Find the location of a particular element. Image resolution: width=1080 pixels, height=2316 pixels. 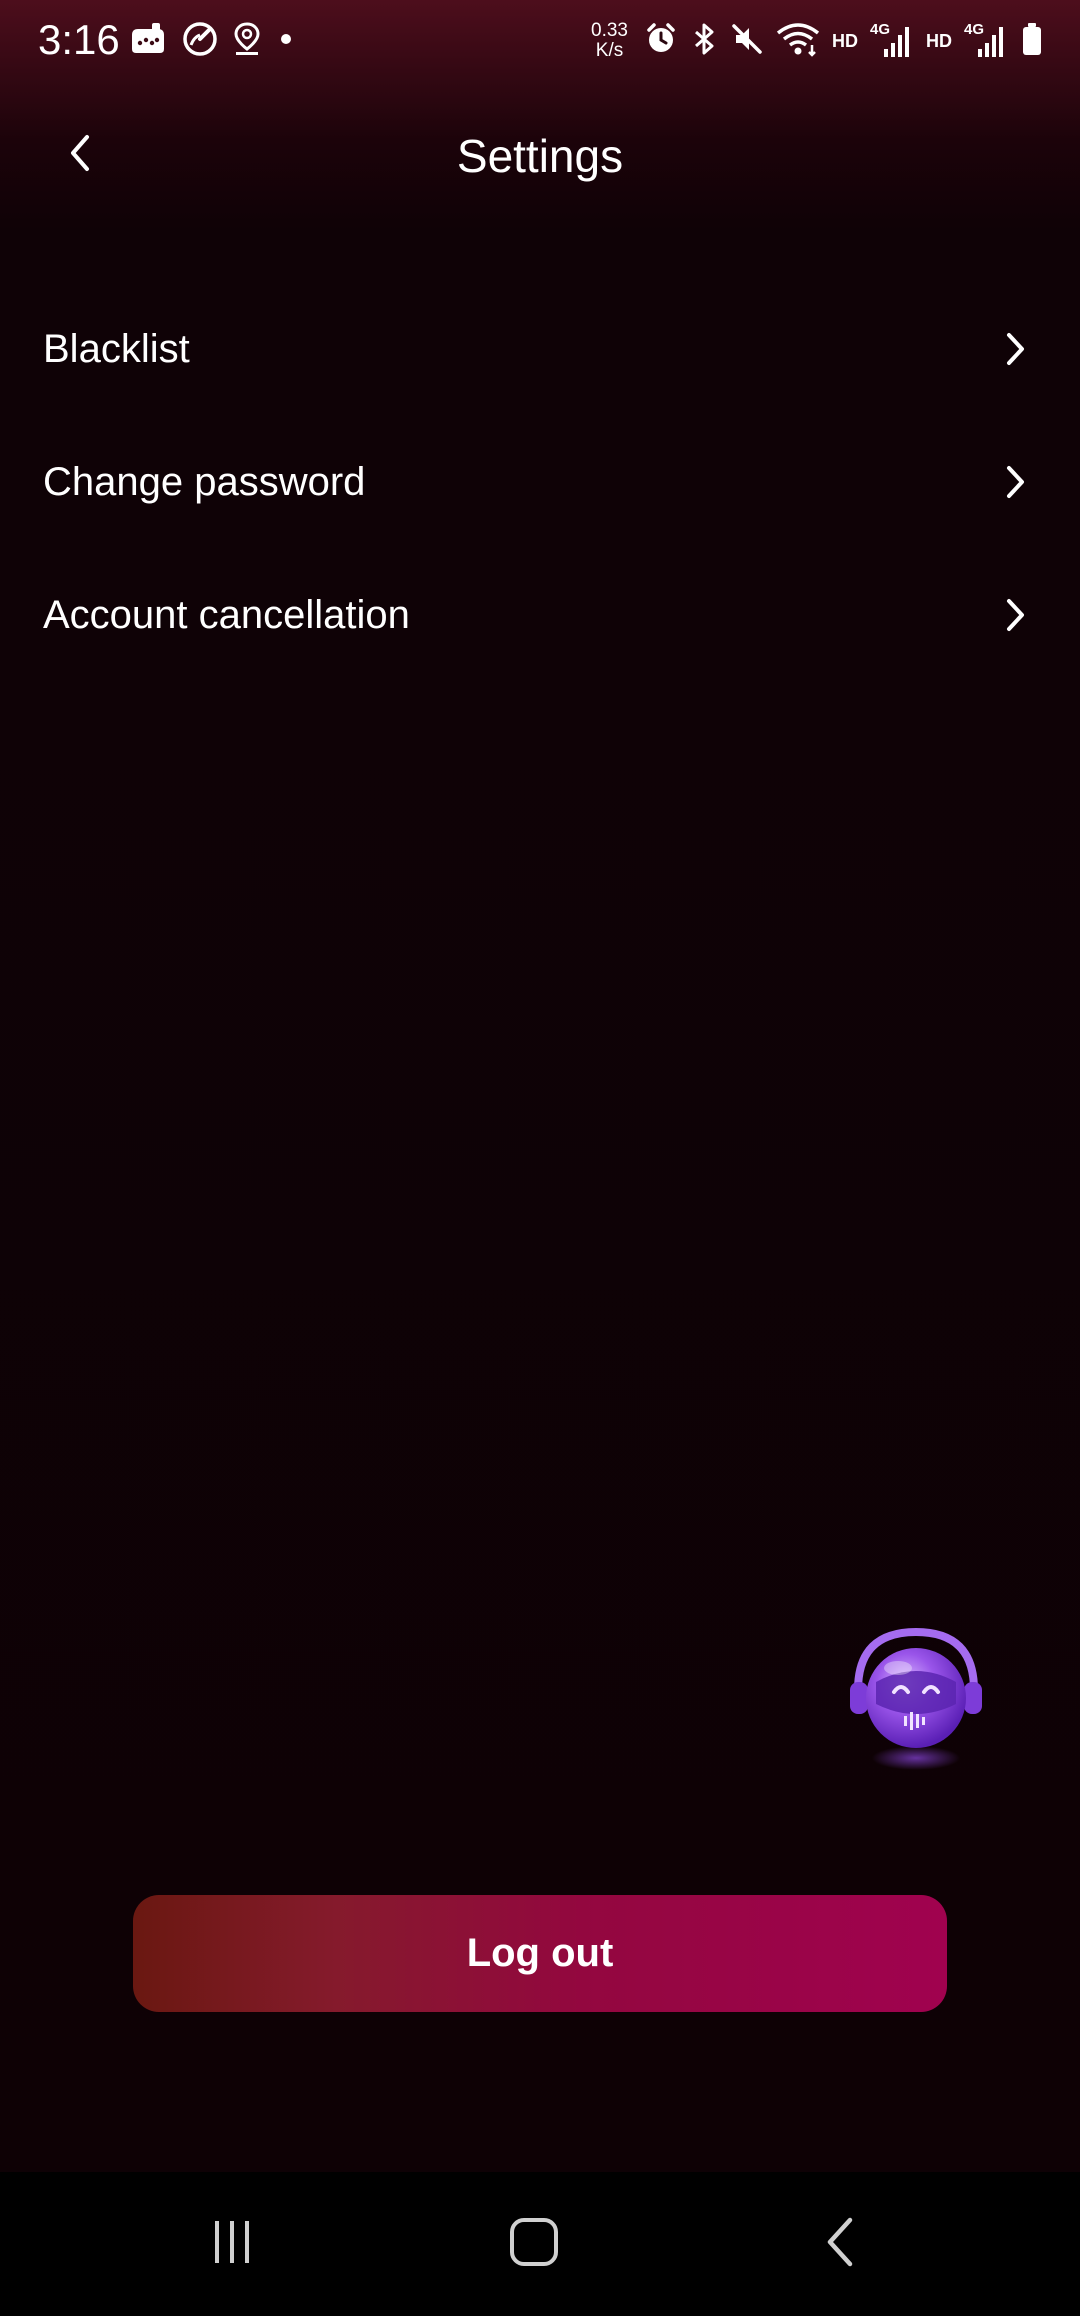

status-right-icons: 0.33 K/s HD 4G HD 4G is located at coordinates (817, 41).